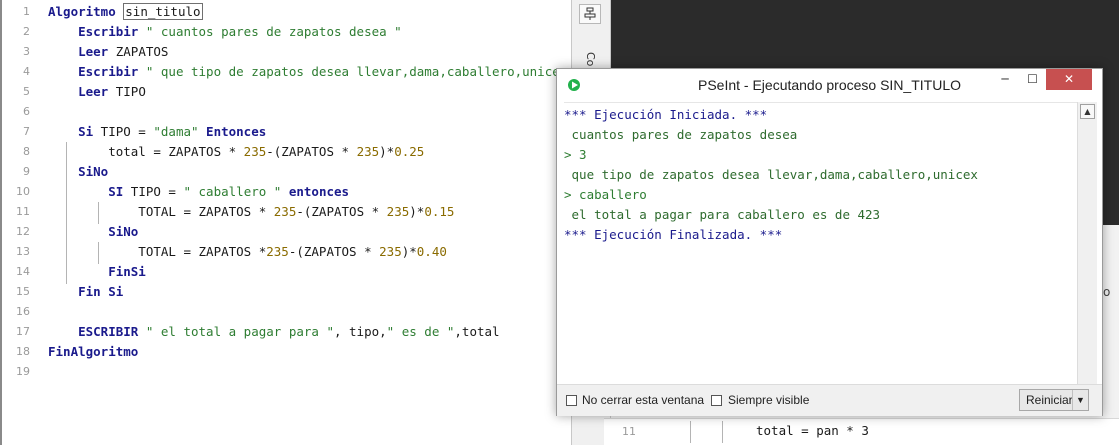 Image resolution: width=1119 pixels, height=445 pixels. I want to click on line-number: 1, so click(26, 11).